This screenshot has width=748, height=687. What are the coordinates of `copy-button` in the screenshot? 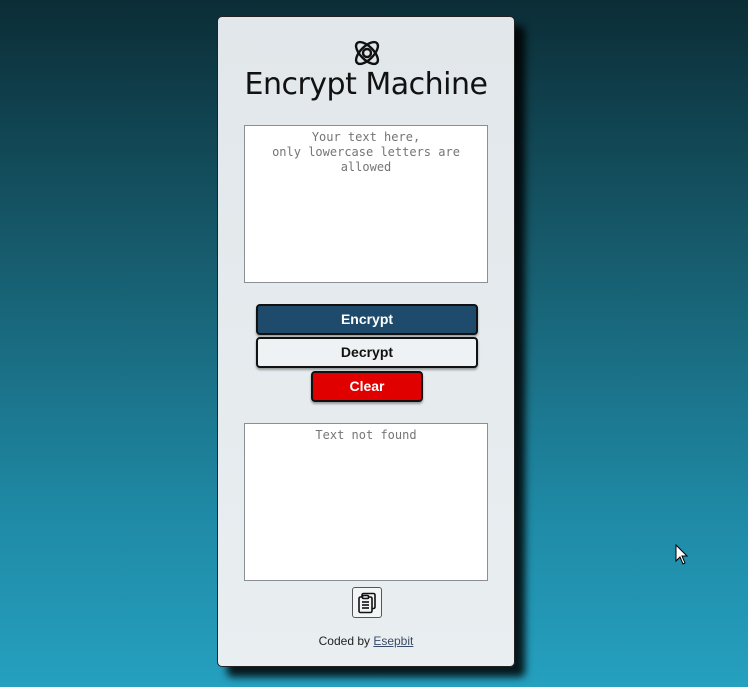 It's located at (367, 602).